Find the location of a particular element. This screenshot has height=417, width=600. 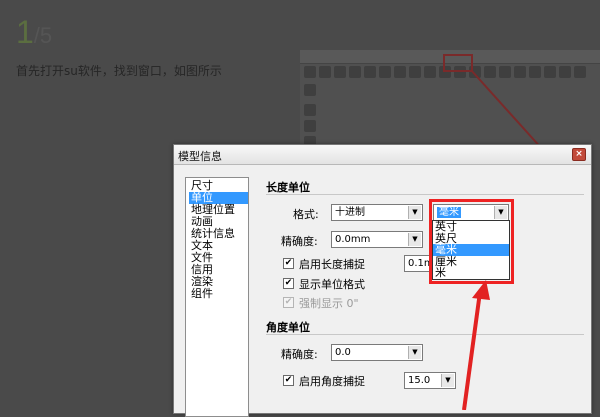

format-value: 十进制 is located at coordinates (350, 212).